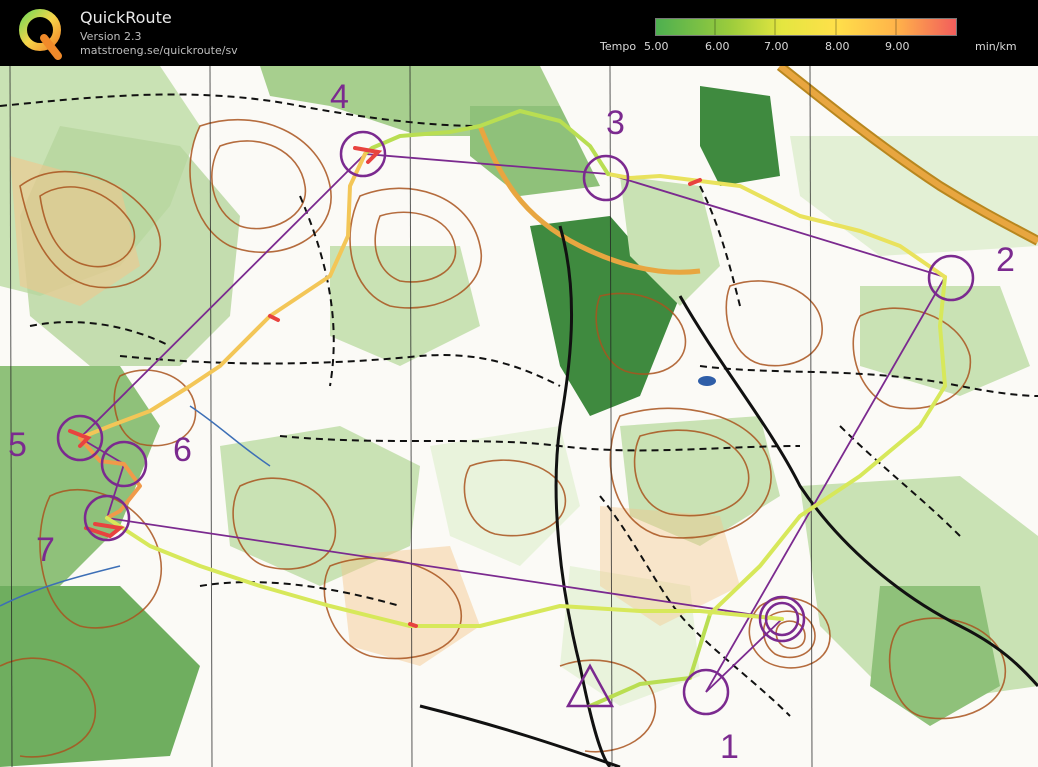 The height and width of the screenshot is (767, 1038). I want to click on control-number-1: 1, so click(729, 747).